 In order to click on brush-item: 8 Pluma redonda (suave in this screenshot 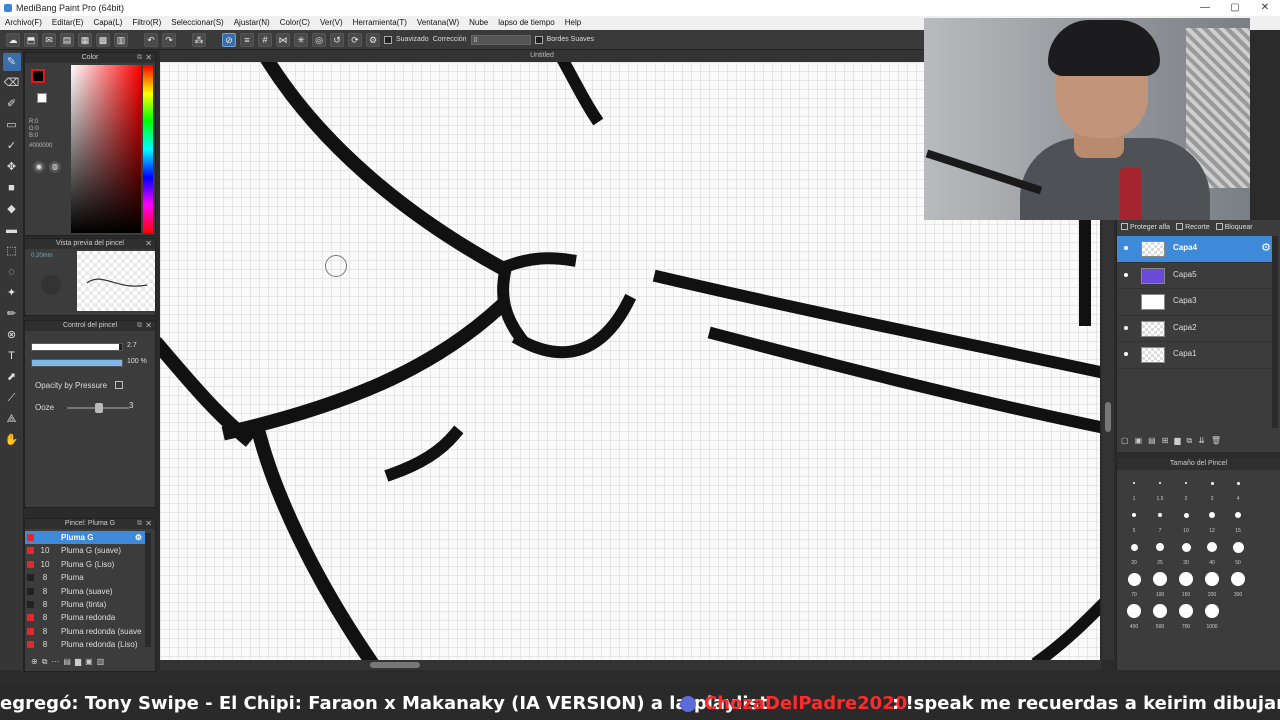, I will do `click(85, 631)`.